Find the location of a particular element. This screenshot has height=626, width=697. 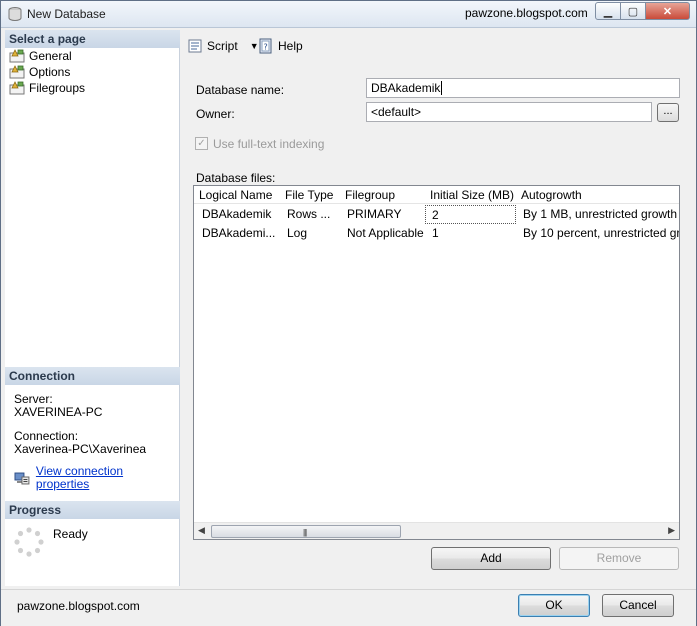

cell-logical-name: DBAkademik is located at coordinates (240, 214).